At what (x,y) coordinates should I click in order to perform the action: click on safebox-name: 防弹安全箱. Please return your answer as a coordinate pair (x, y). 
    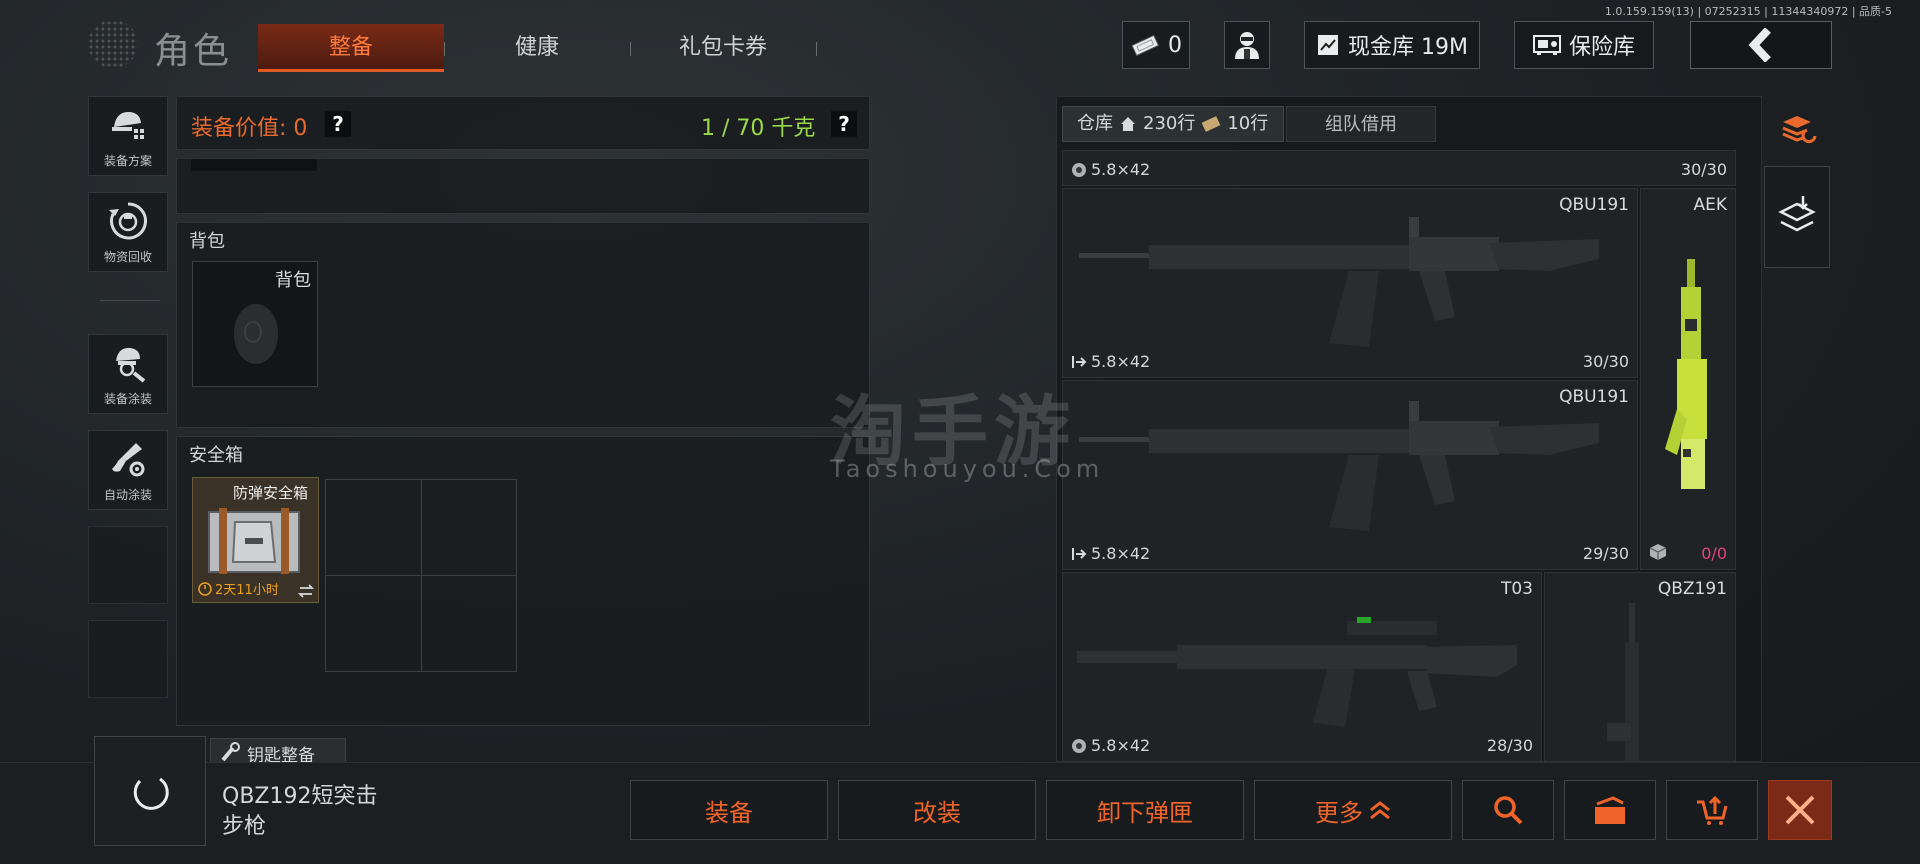
    Looking at the image, I should click on (271, 493).